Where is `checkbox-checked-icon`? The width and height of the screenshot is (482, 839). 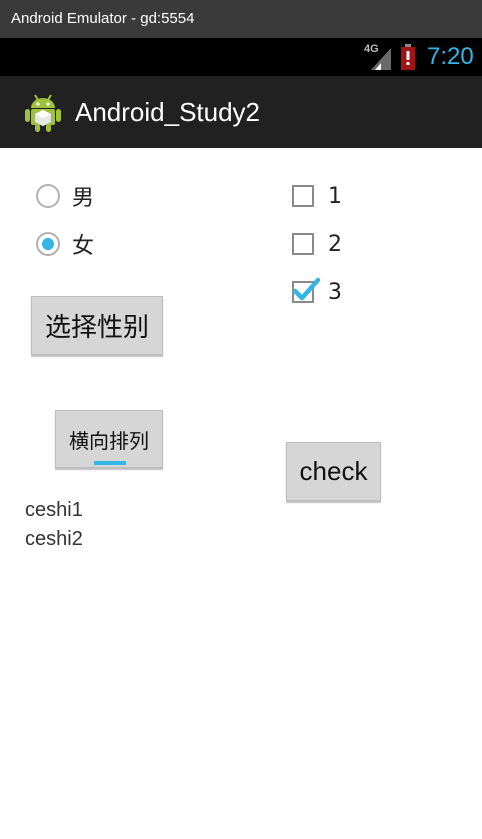 checkbox-checked-icon is located at coordinates (306, 290).